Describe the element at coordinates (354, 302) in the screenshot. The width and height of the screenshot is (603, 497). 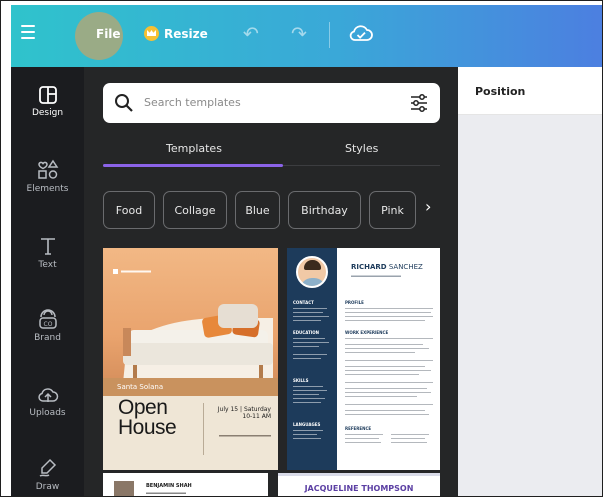
I see `resume-heading: PROFILE` at that location.